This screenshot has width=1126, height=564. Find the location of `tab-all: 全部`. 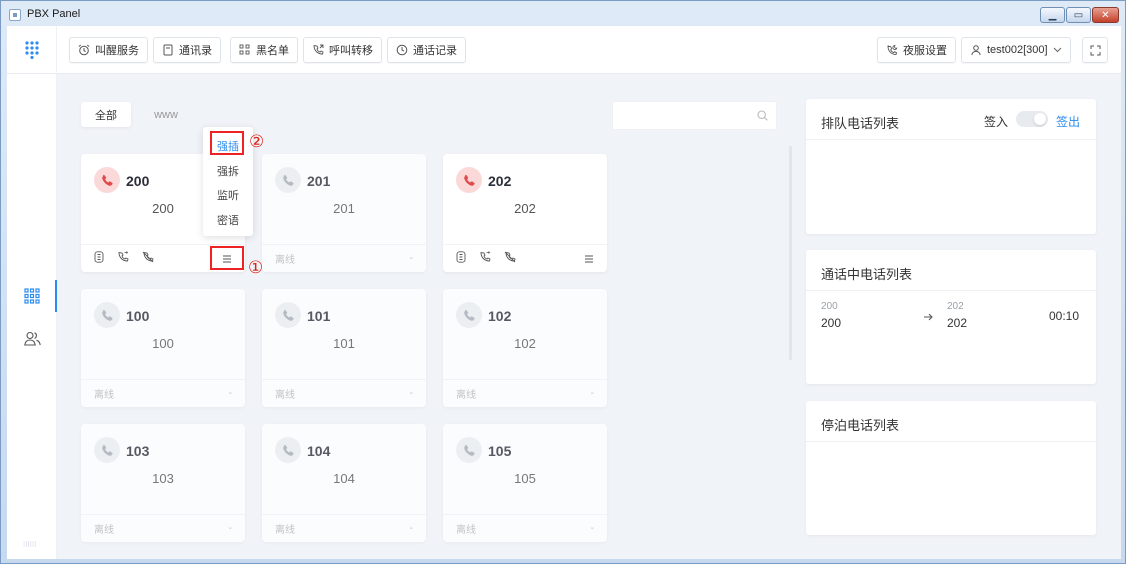

tab-all: 全部 is located at coordinates (106, 114).